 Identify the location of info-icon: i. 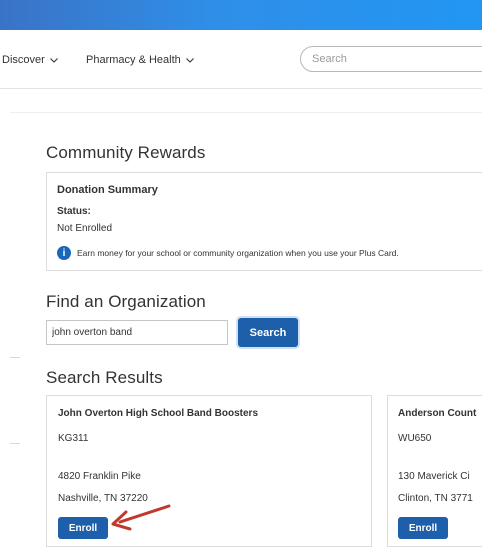
(64, 253).